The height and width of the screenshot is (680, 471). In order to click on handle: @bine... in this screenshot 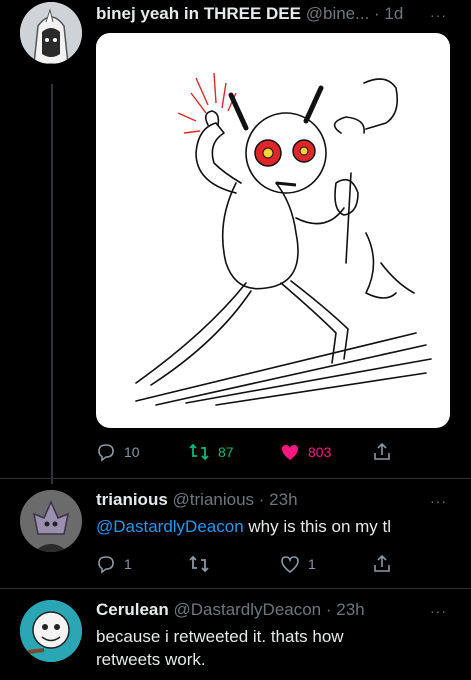, I will do `click(338, 13)`.